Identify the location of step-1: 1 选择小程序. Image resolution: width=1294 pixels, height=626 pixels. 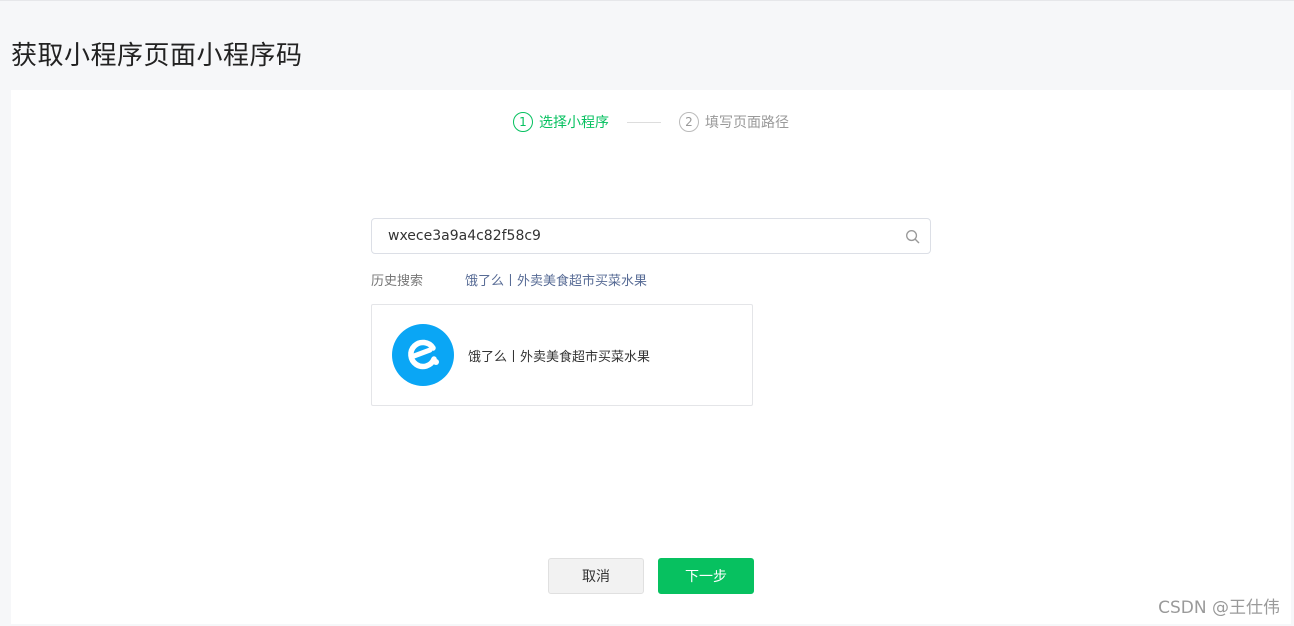
(561, 122).